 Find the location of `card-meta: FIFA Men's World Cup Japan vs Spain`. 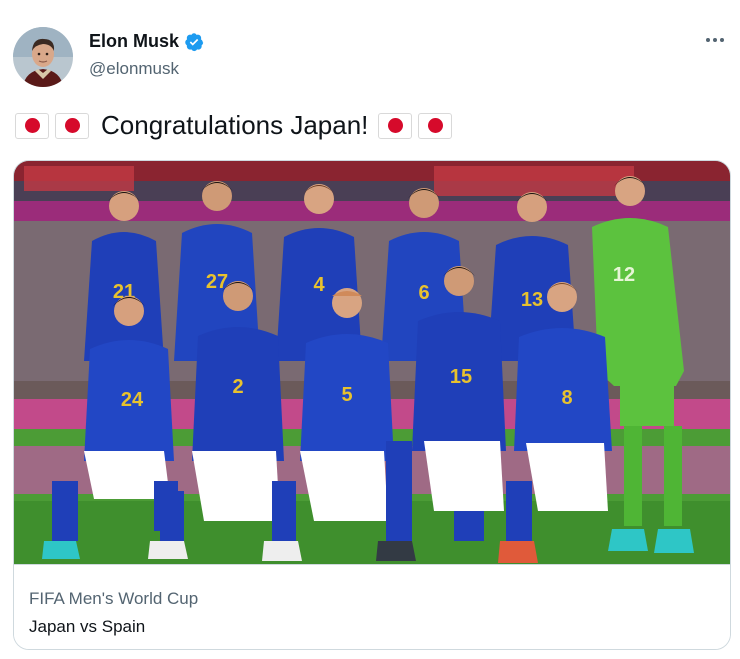

card-meta: FIFA Men's World Cup Japan vs Spain is located at coordinates (372, 606).